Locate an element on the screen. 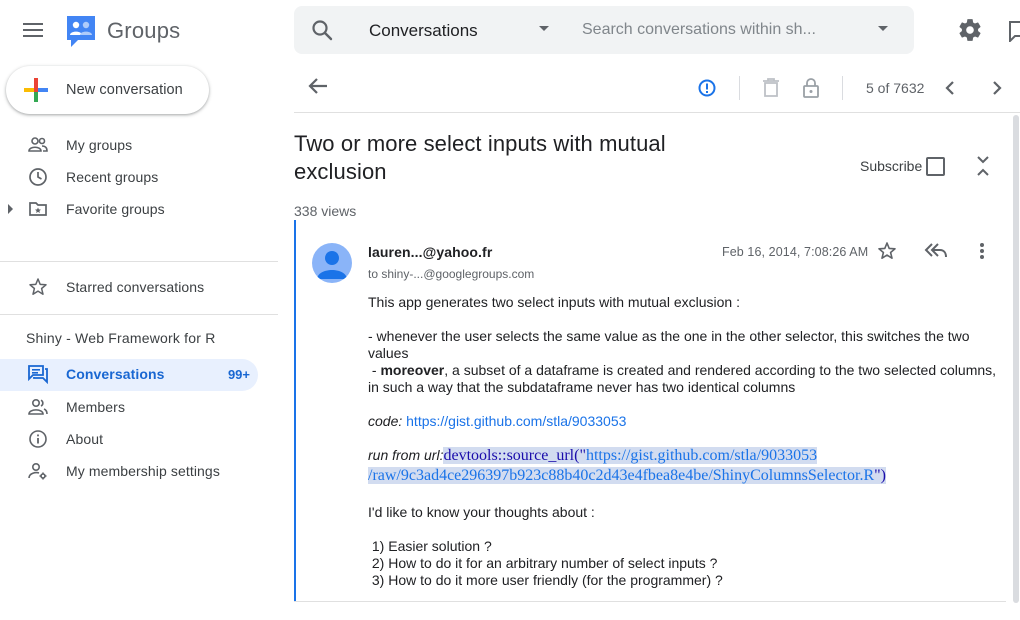 The height and width of the screenshot is (620, 1020). sidebar-item-about: About is located at coordinates (129, 439).